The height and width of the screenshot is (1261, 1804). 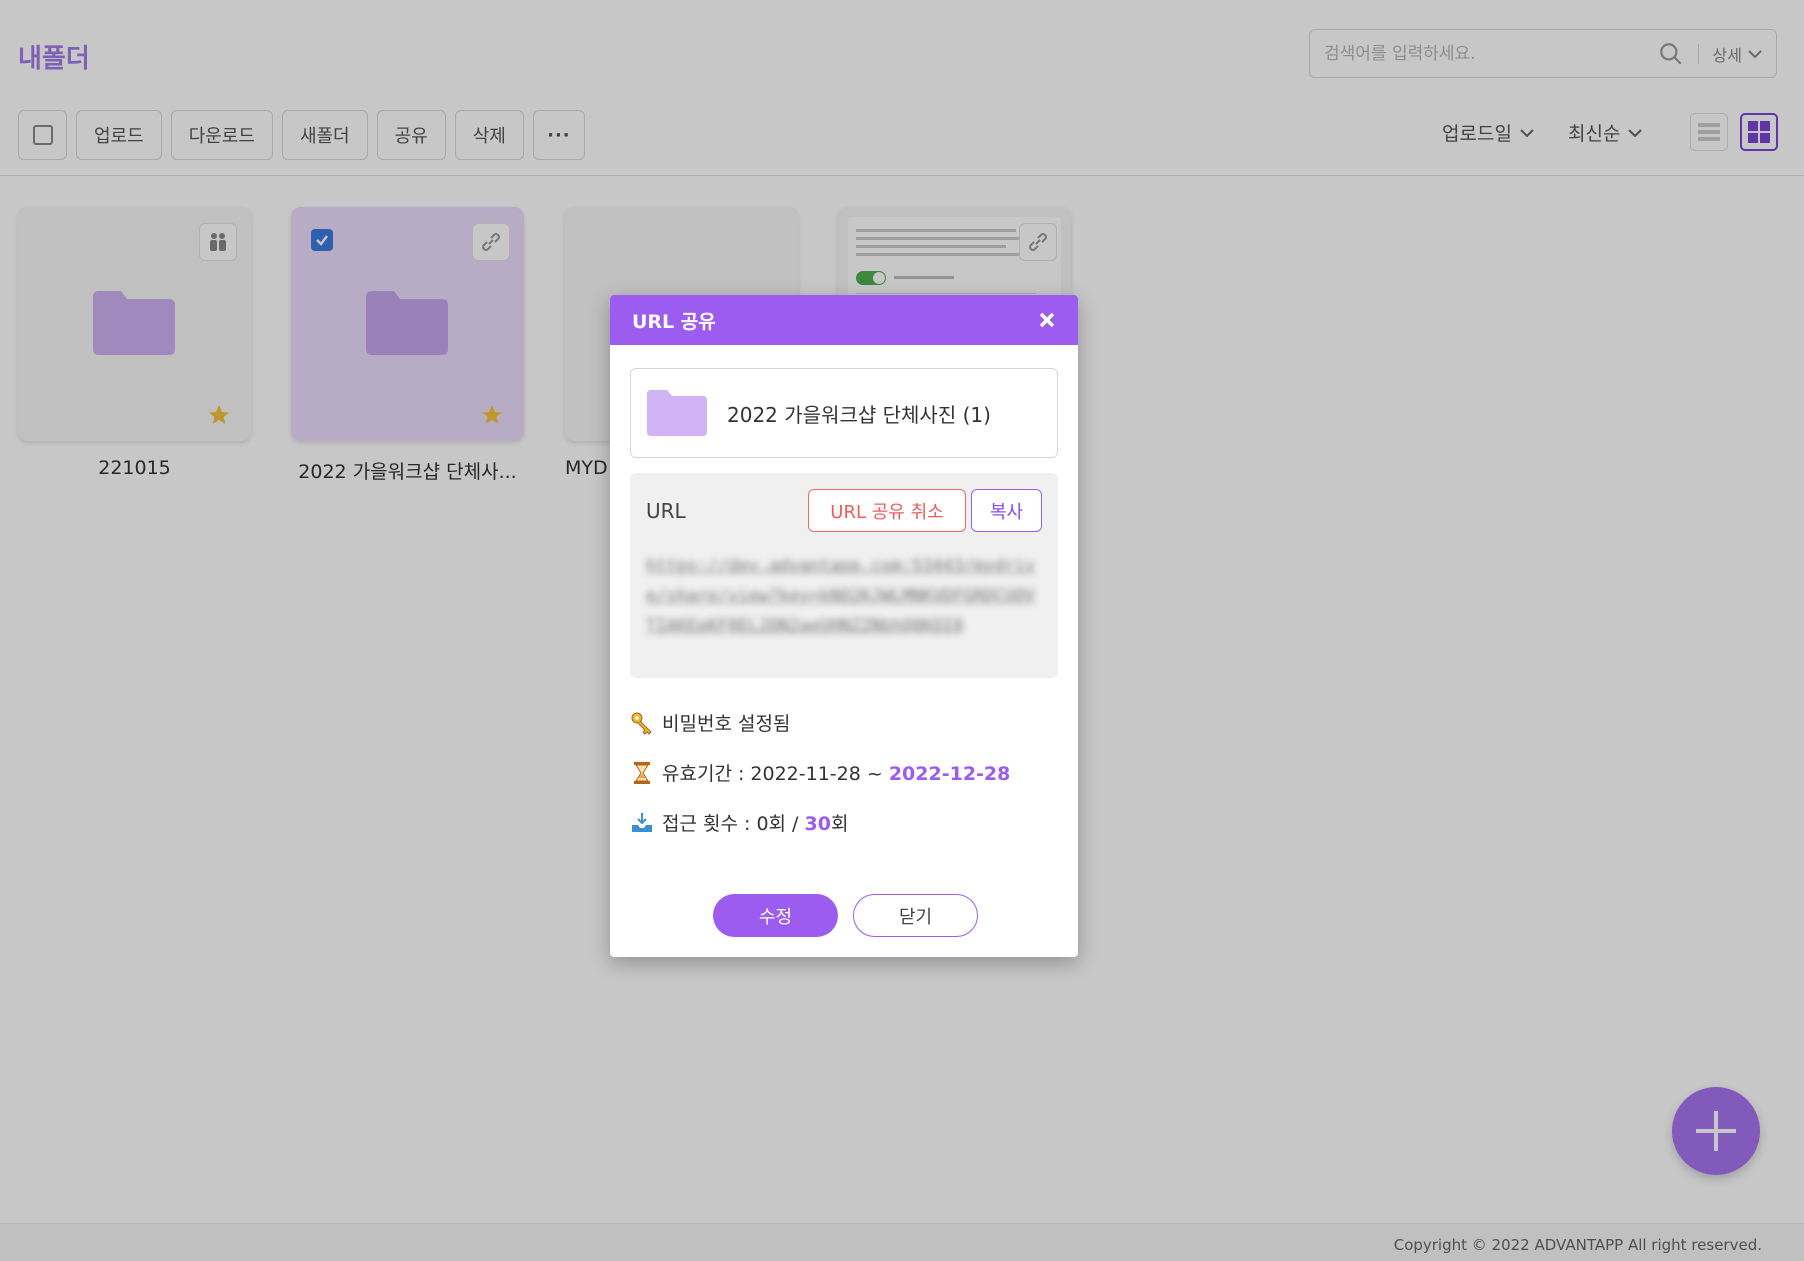 I want to click on password-status-row: 비밀번호 설정됨, so click(x=710, y=722).